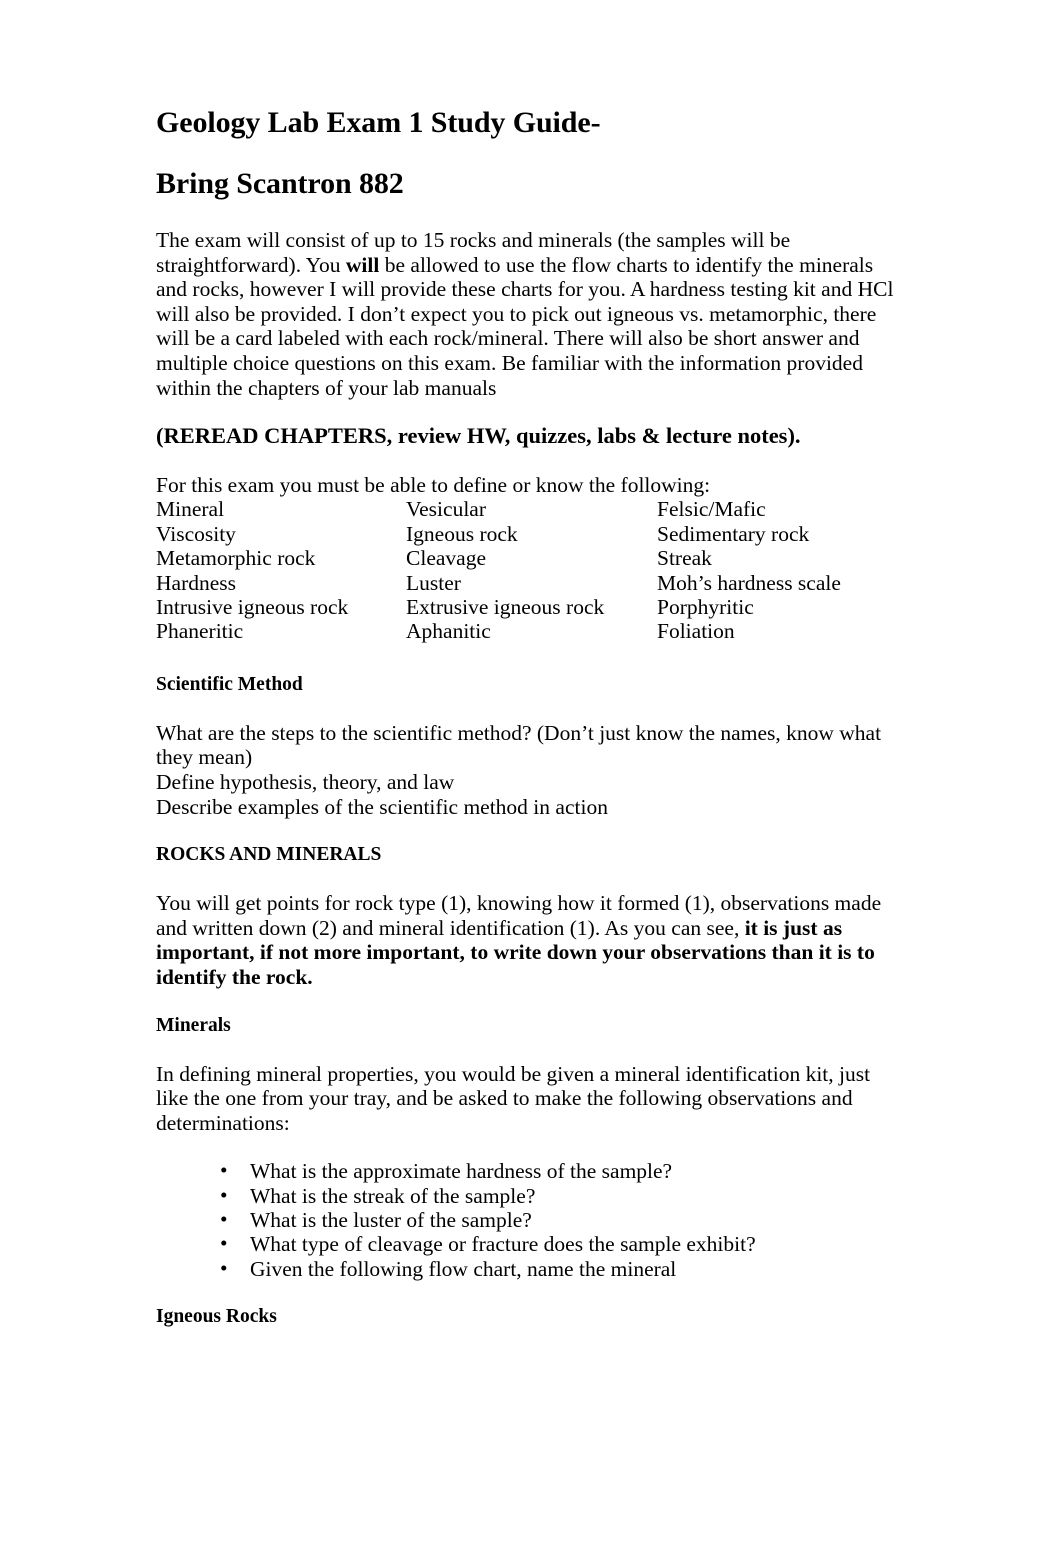  I want to click on section-heading-minerals: Minerals, so click(193, 1025).